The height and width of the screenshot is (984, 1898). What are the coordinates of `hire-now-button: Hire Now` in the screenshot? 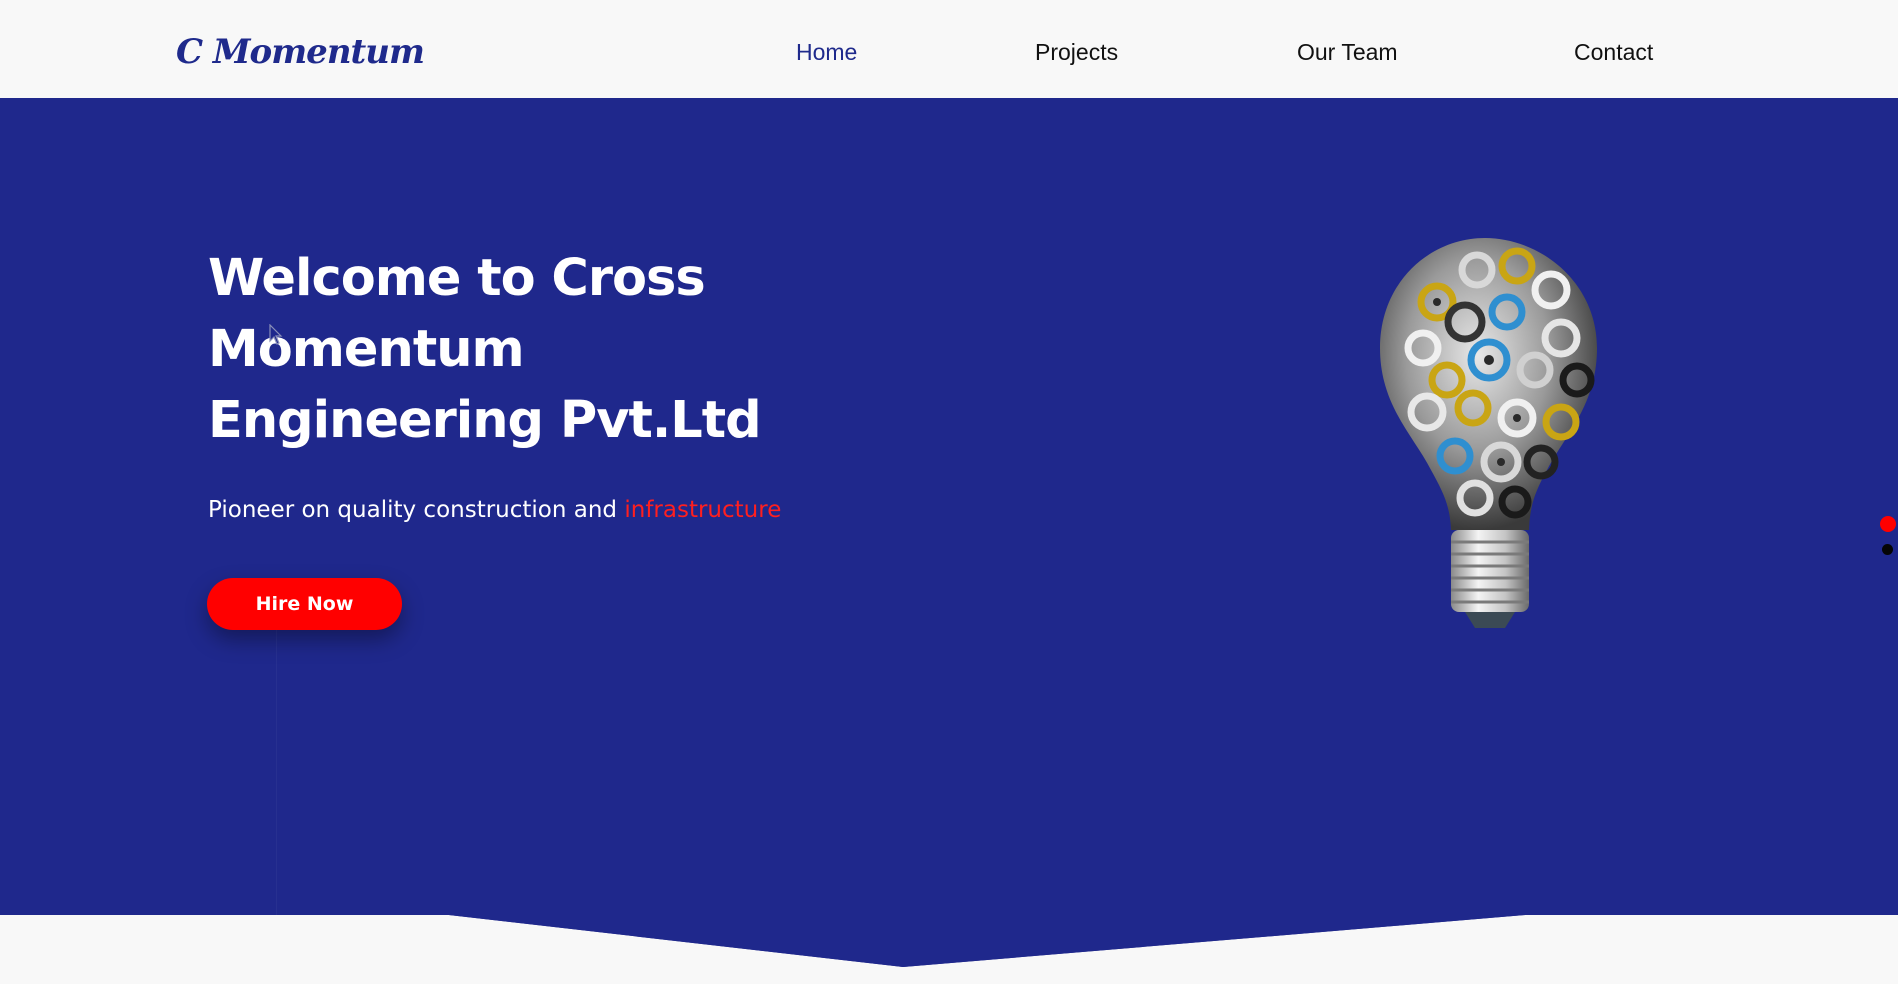 It's located at (304, 604).